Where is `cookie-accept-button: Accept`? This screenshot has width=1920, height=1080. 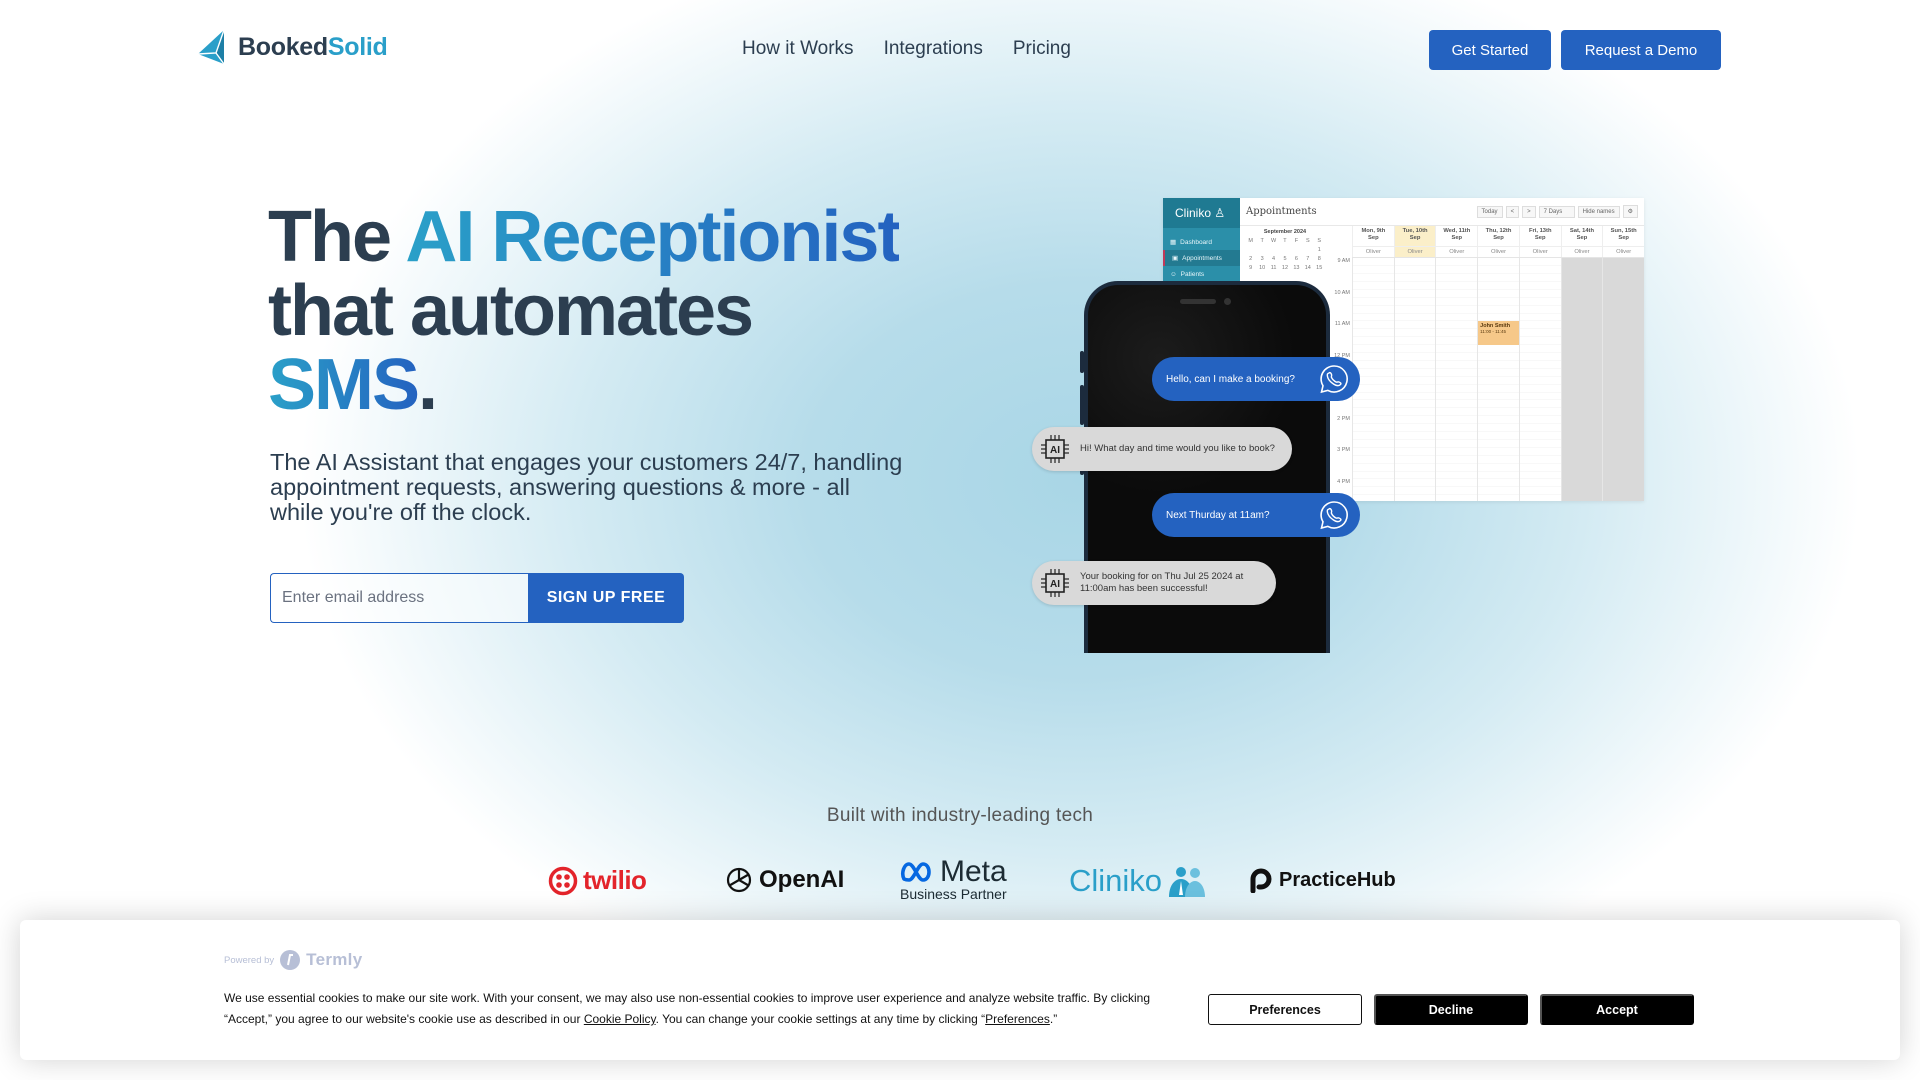
cookie-accept-button: Accept is located at coordinates (1617, 1009).